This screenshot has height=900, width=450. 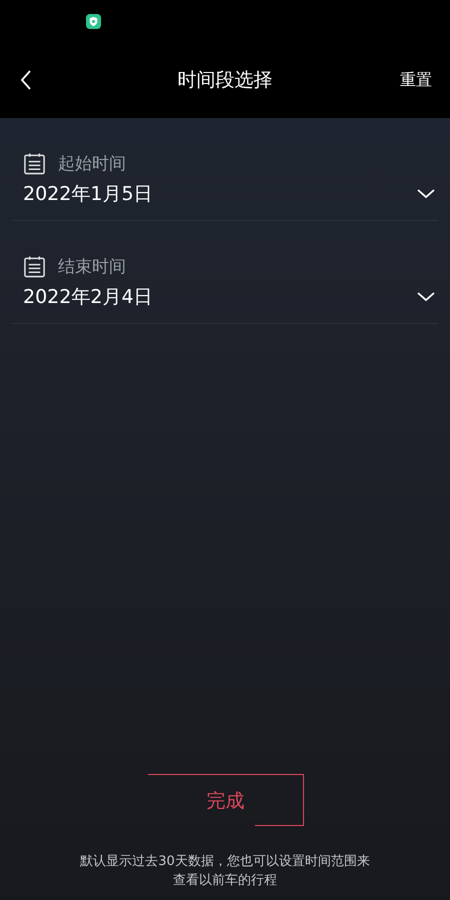 What do you see at coordinates (225, 80) in the screenshot?
I see `page-title: 时间段选择` at bounding box center [225, 80].